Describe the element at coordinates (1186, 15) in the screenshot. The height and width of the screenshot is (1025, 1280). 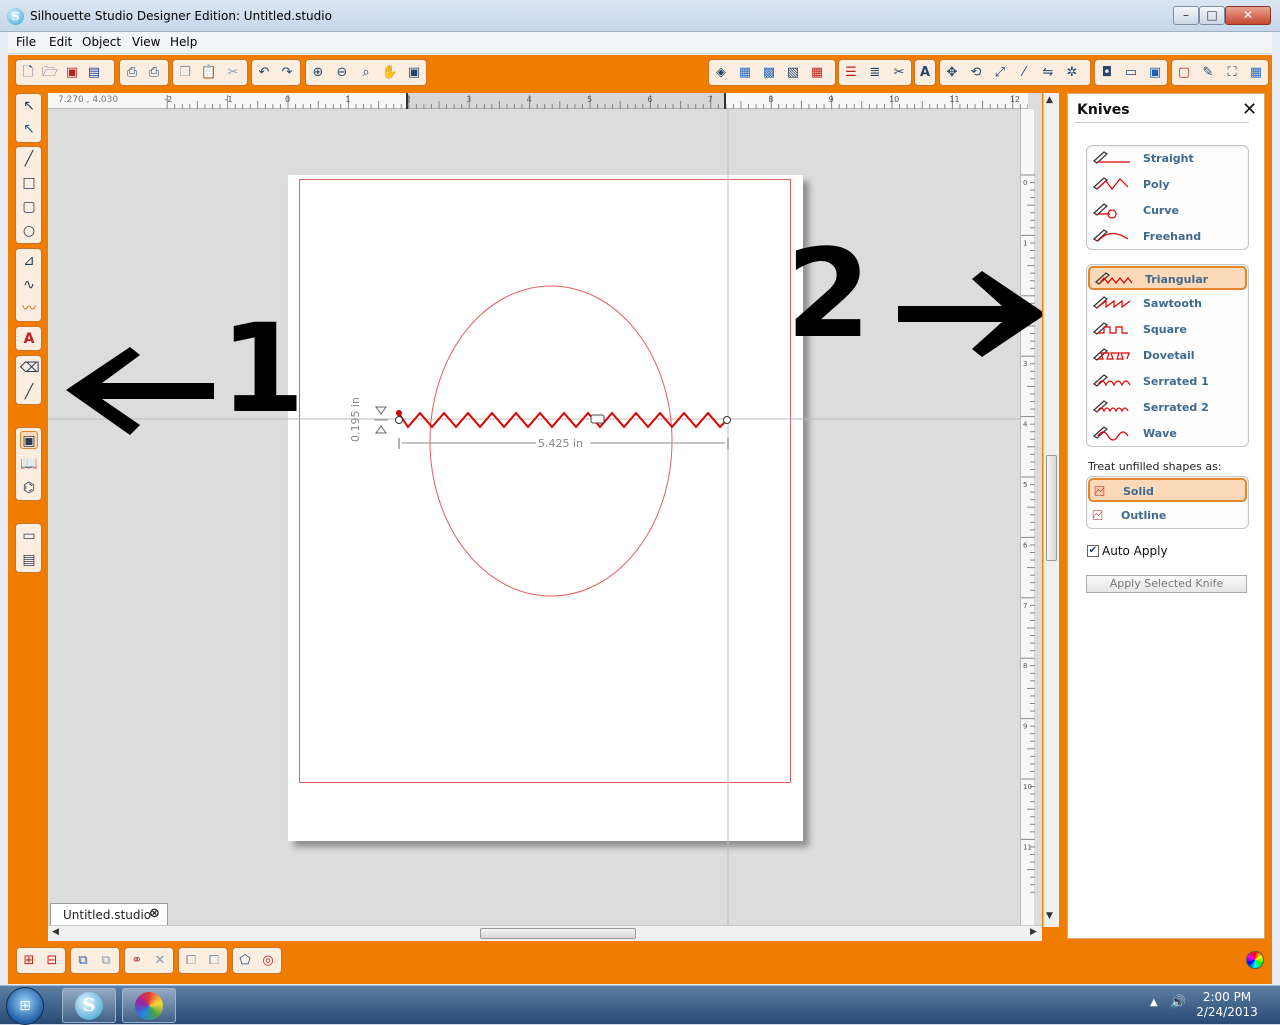
I see `minimize-button: –` at that location.